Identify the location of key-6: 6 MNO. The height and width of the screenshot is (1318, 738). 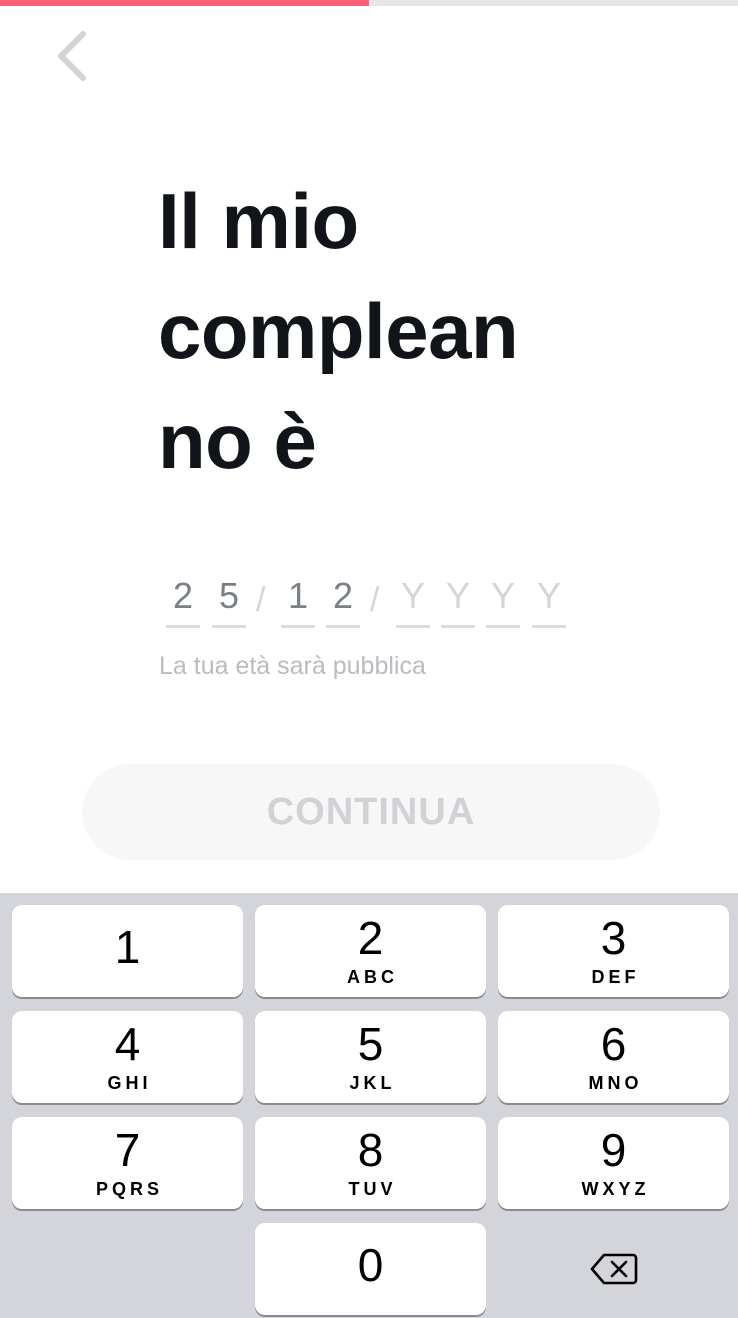
(613, 1057).